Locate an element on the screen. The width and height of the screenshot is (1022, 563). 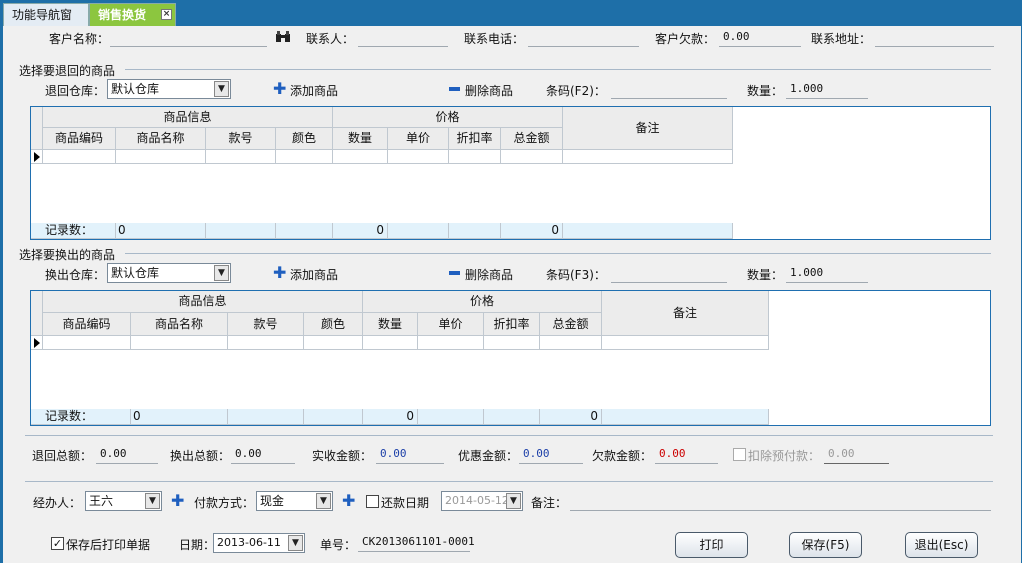
repay-date-label: 还款日期 is located at coordinates (405, 503).